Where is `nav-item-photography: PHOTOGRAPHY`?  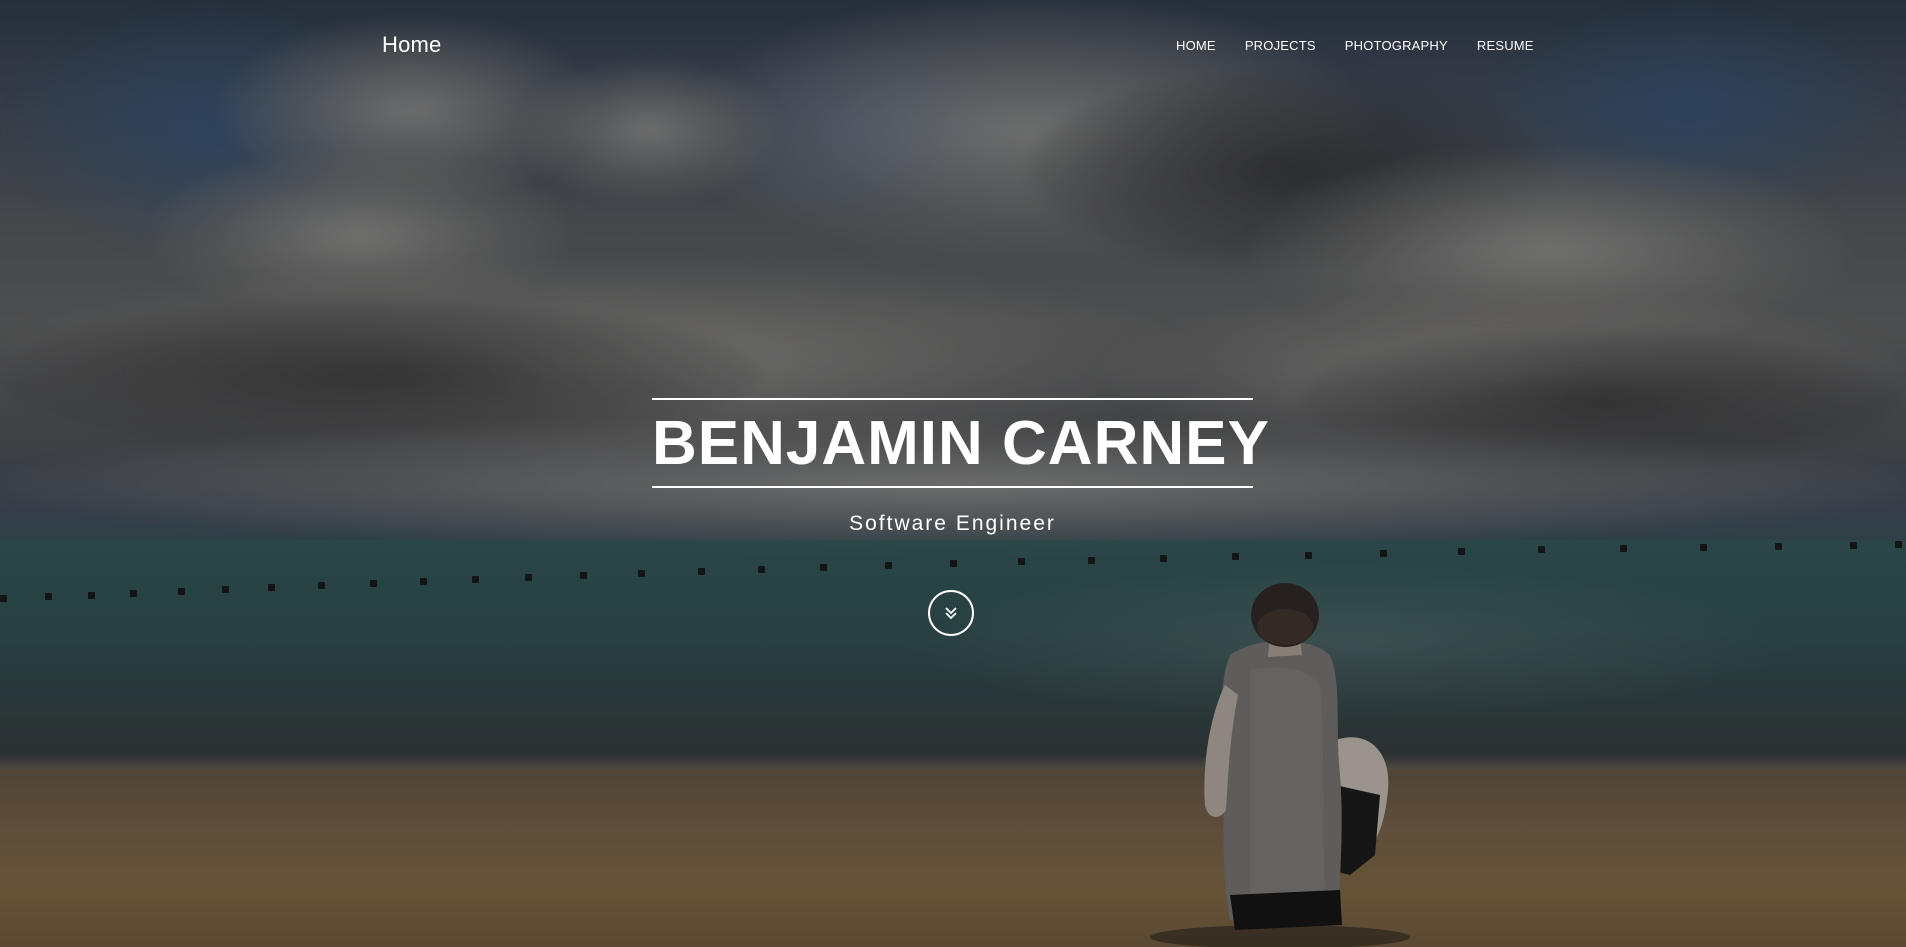 nav-item-photography: PHOTOGRAPHY is located at coordinates (1396, 45).